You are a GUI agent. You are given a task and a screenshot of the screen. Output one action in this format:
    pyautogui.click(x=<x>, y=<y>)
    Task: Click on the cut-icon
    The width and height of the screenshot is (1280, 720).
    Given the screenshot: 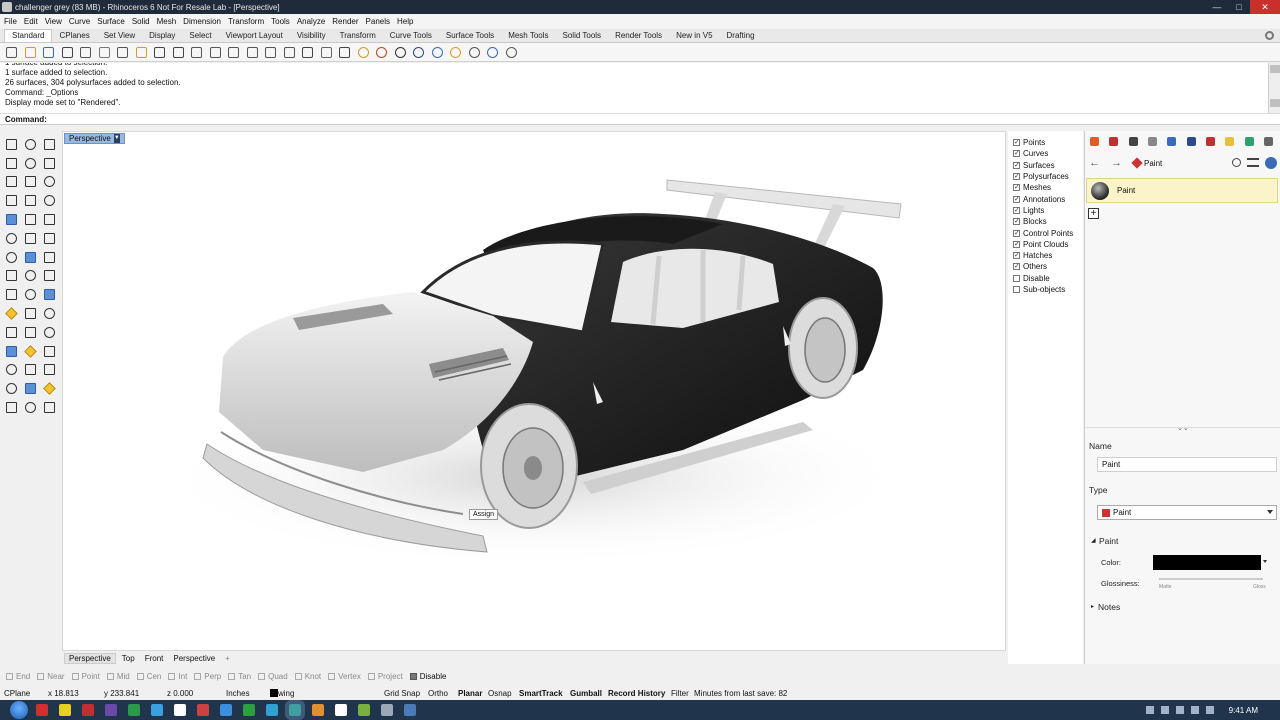 What is the action you would take?
    pyautogui.click(x=104, y=52)
    